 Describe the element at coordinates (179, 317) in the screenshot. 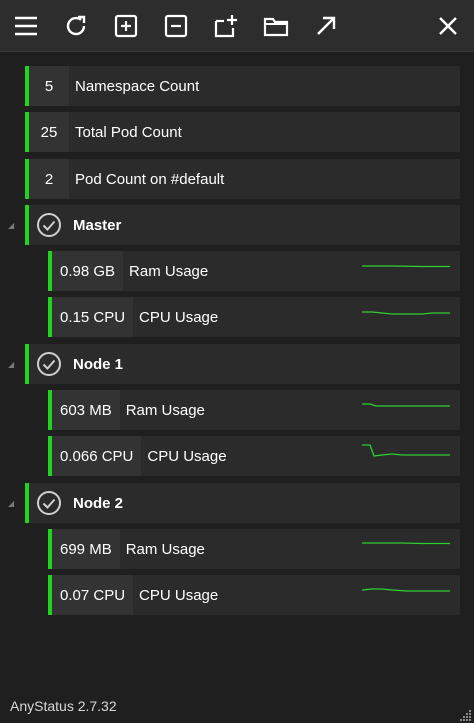

I see `master-cpu-label: CPU Usage` at that location.